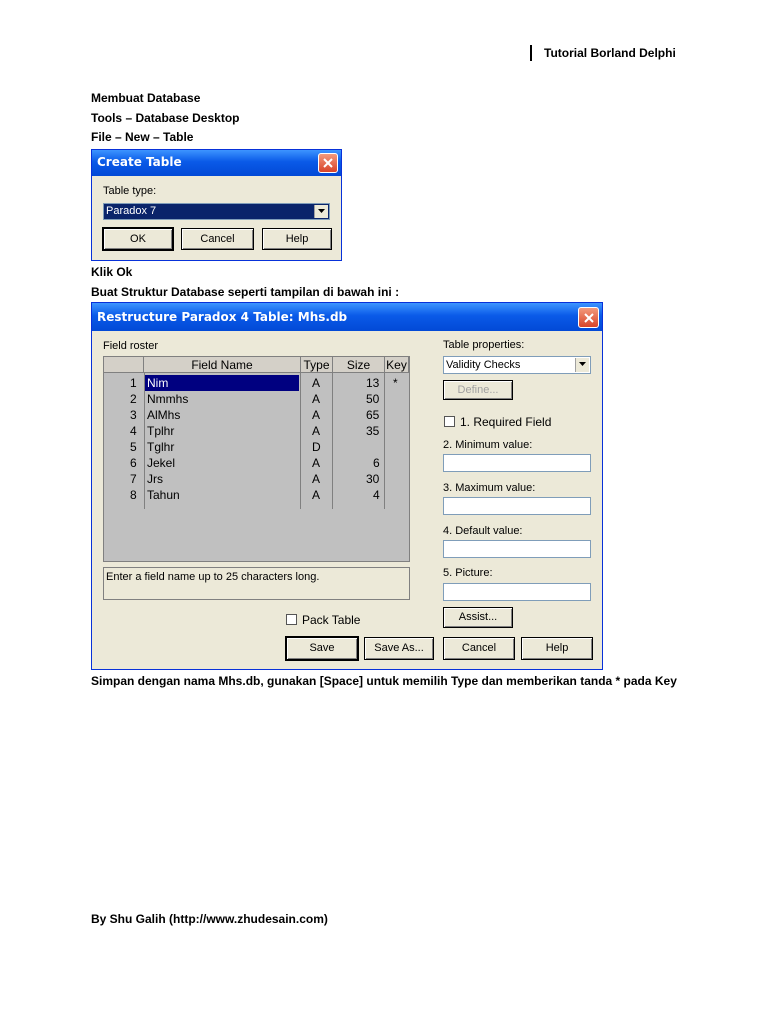 The image size is (768, 1024). Describe the element at coordinates (517, 592) in the screenshot. I see `picture-input` at that location.